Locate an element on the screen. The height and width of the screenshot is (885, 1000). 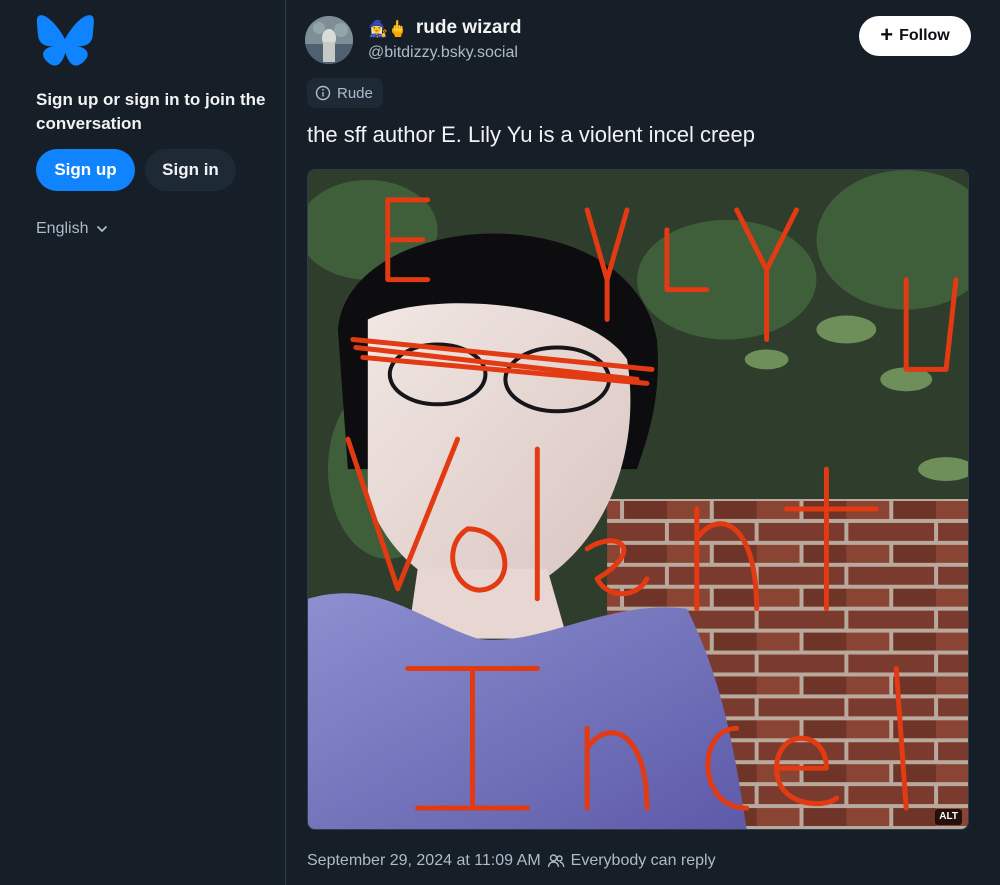
author-display-name: rude wizard is located at coordinates (468, 27).